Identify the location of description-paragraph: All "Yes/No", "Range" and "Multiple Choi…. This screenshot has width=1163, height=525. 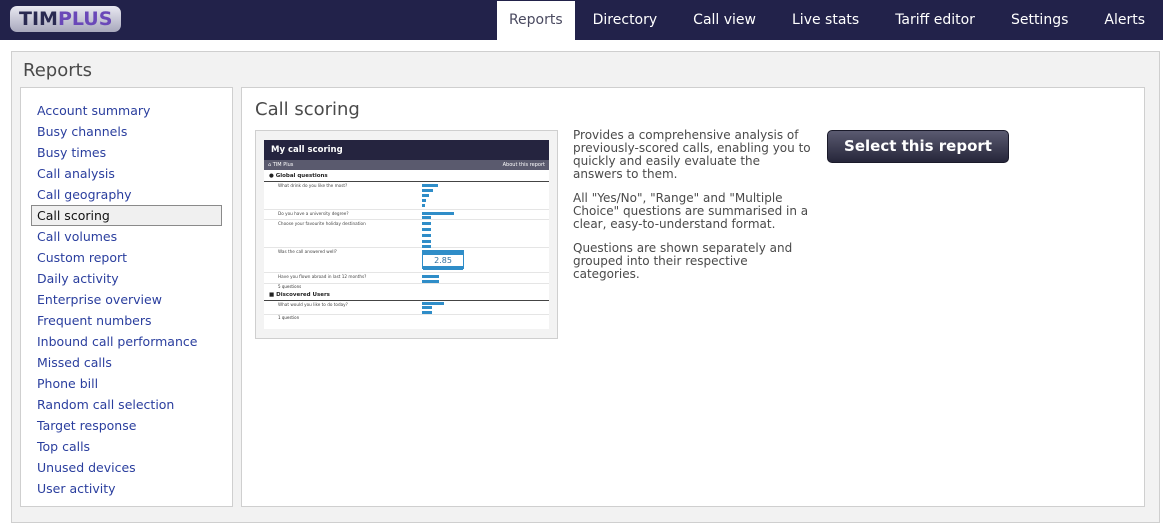
(691, 211).